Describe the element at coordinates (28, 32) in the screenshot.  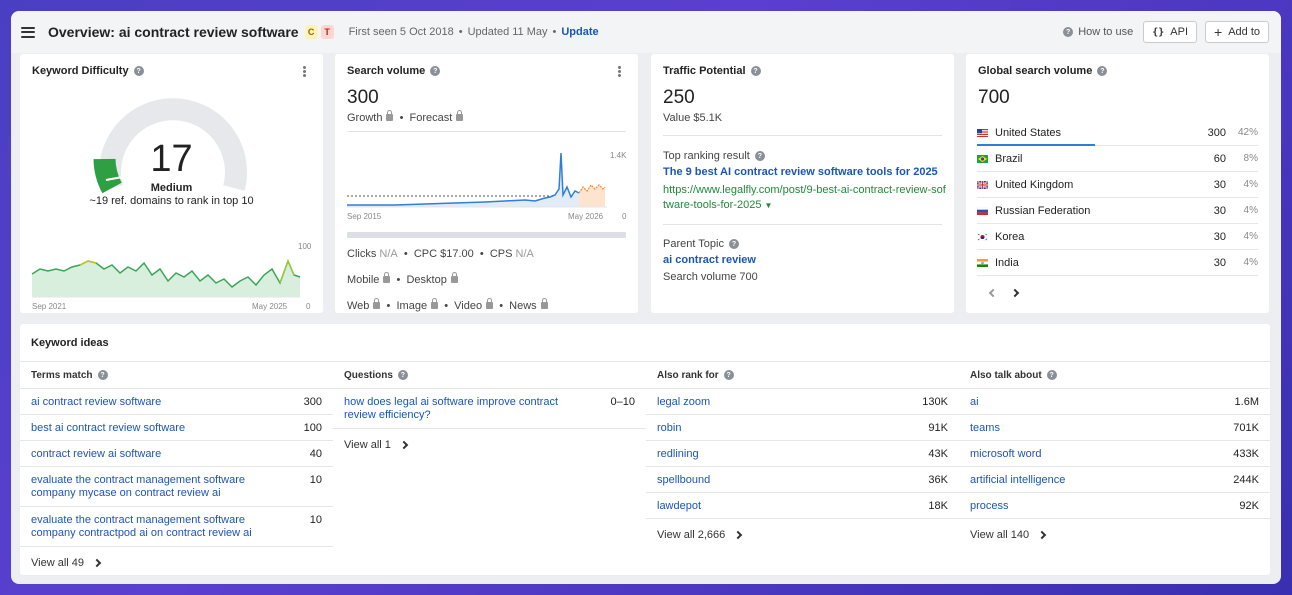
I see `hamburger-menu-icon` at that location.